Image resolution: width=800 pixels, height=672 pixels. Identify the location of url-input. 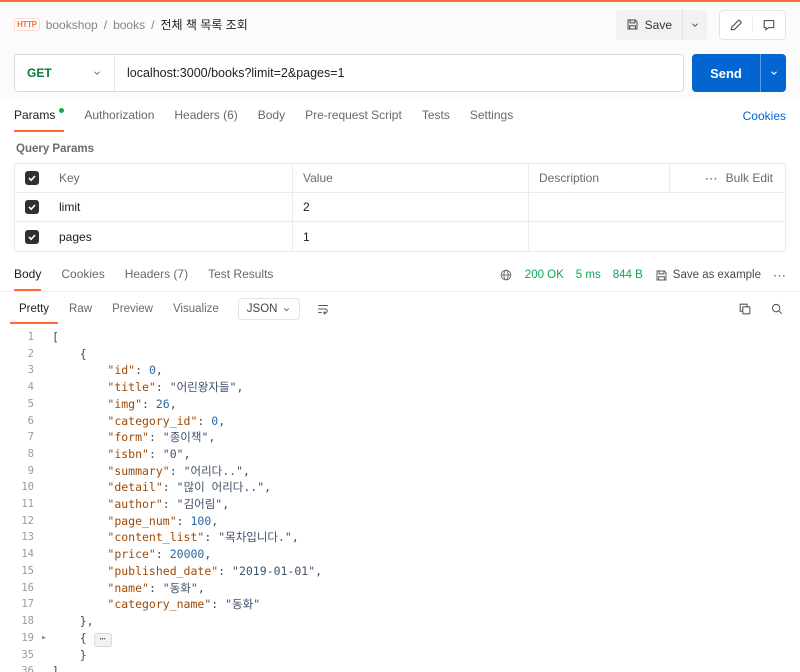
(399, 73).